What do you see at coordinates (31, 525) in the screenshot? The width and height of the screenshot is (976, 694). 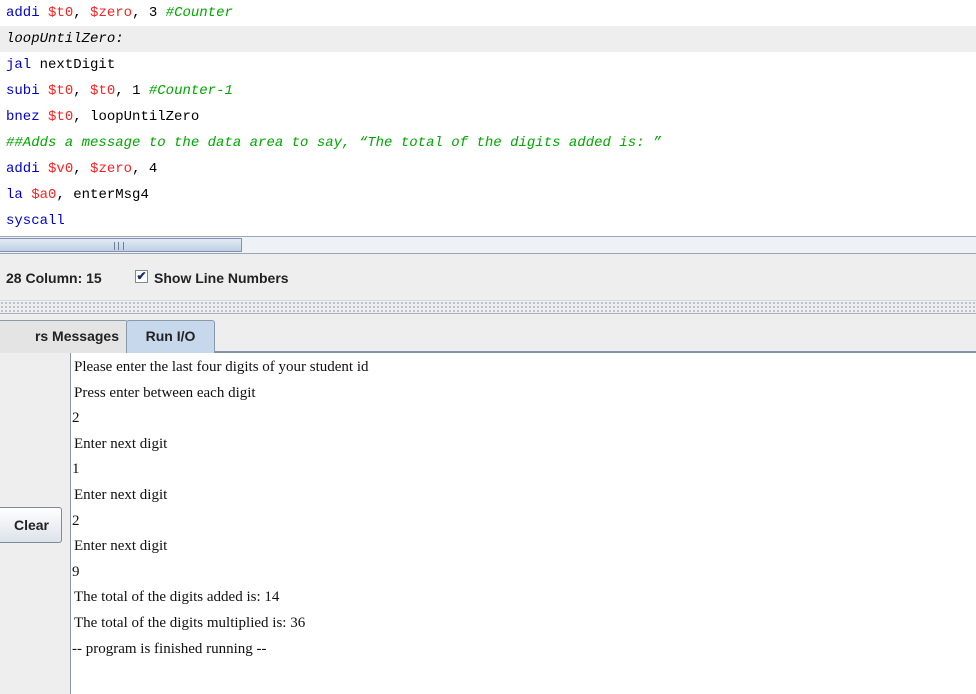 I see `clear-button: Clear` at bounding box center [31, 525].